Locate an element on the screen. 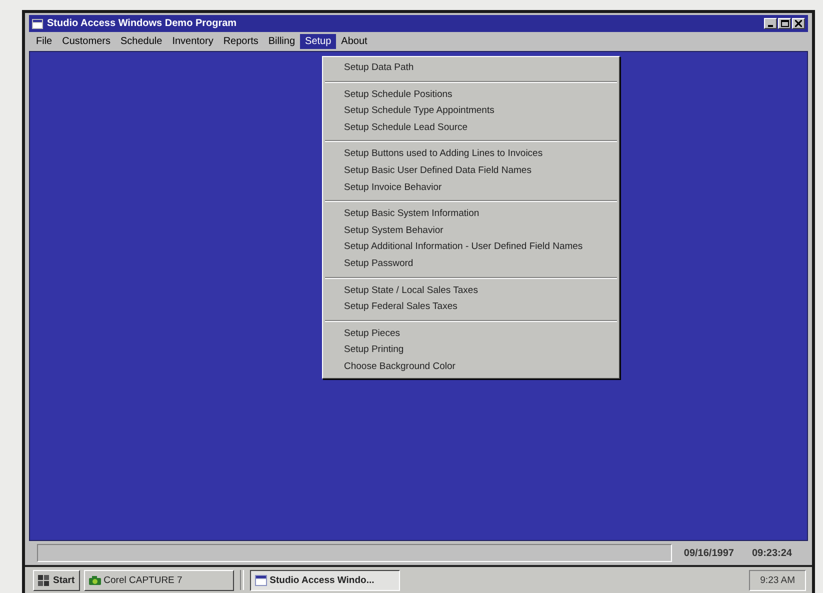  menu-item: Setup is located at coordinates (318, 41).